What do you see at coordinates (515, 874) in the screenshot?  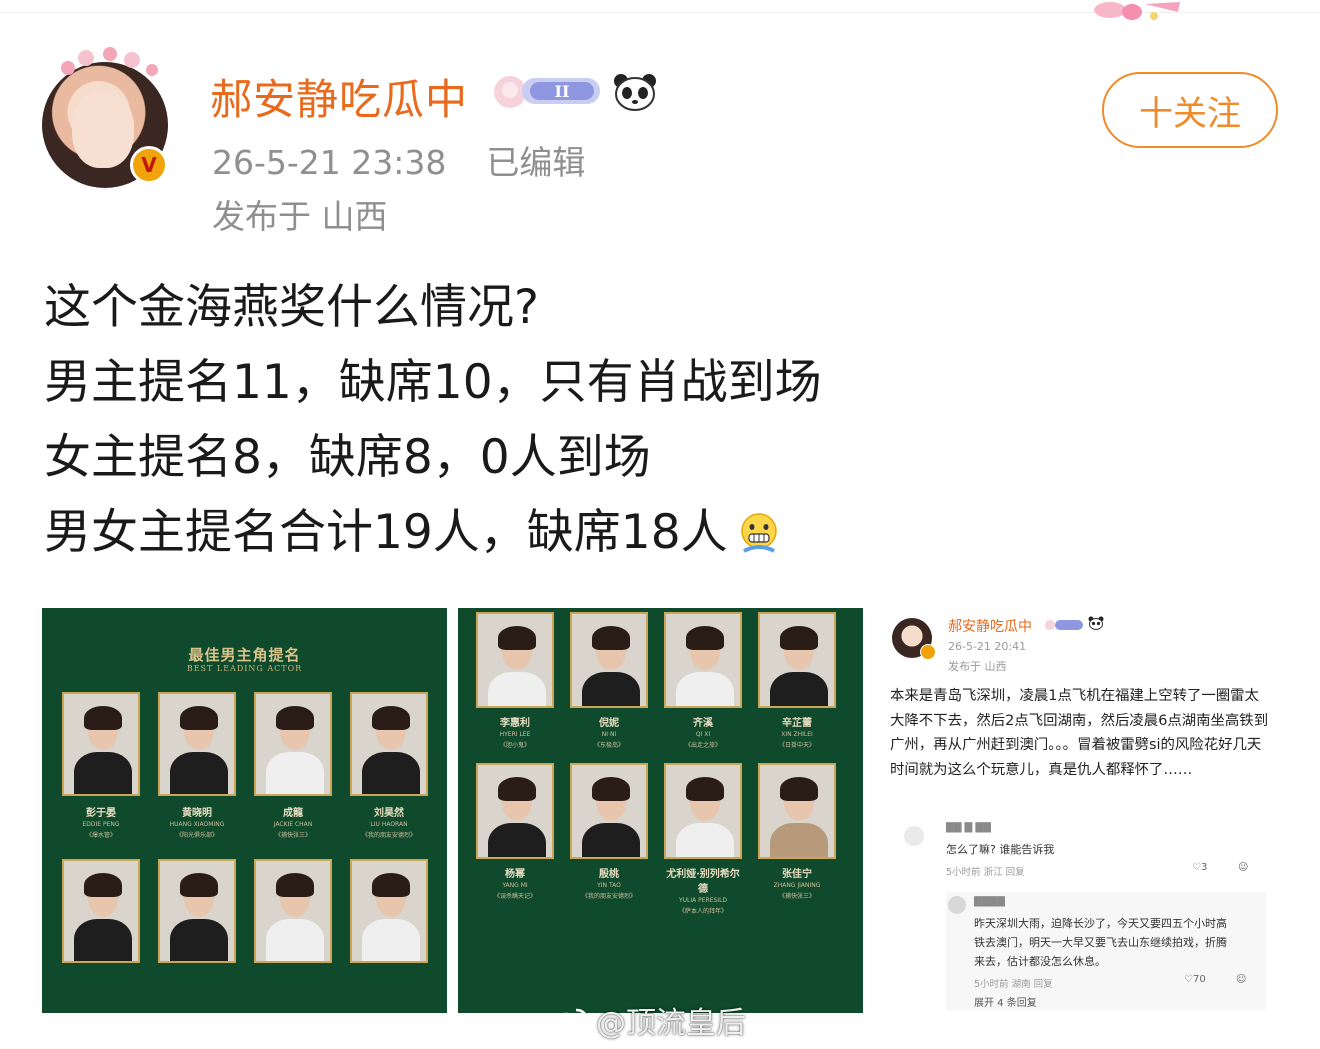 I see `nominee-name: 杨幂` at bounding box center [515, 874].